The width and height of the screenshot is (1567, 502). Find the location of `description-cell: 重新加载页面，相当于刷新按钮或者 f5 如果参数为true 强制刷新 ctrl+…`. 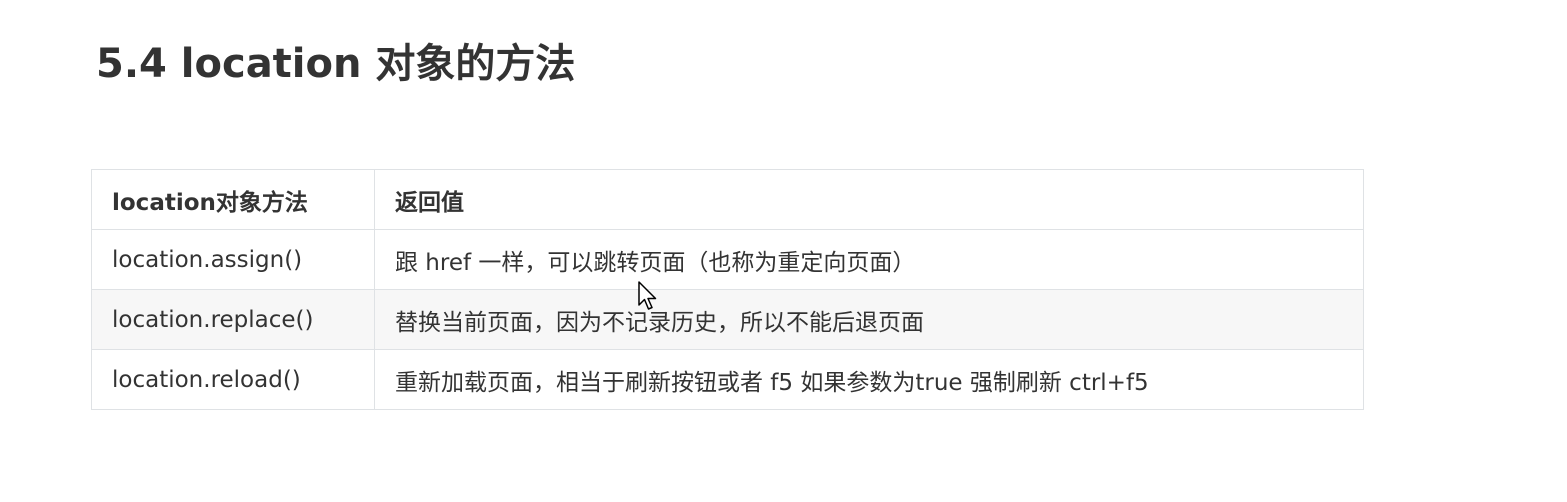

description-cell: 重新加载页面，相当于刷新按钮或者 f5 如果参数为true 强制刷新 ctrl+… is located at coordinates (869, 379).